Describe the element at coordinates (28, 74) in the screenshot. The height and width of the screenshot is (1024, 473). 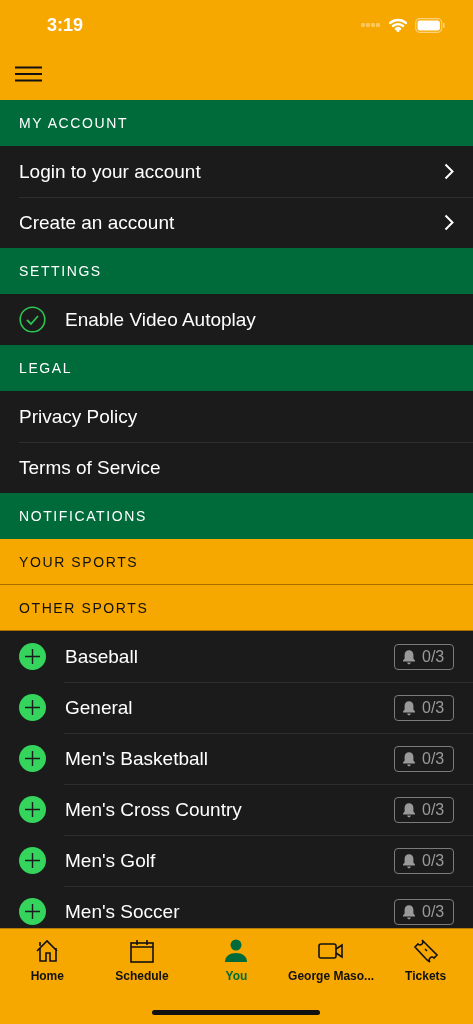
I see `menu-icon` at that location.